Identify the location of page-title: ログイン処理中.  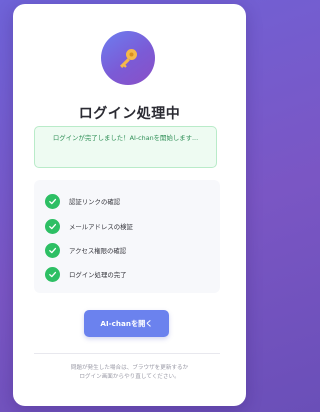
(129, 114).